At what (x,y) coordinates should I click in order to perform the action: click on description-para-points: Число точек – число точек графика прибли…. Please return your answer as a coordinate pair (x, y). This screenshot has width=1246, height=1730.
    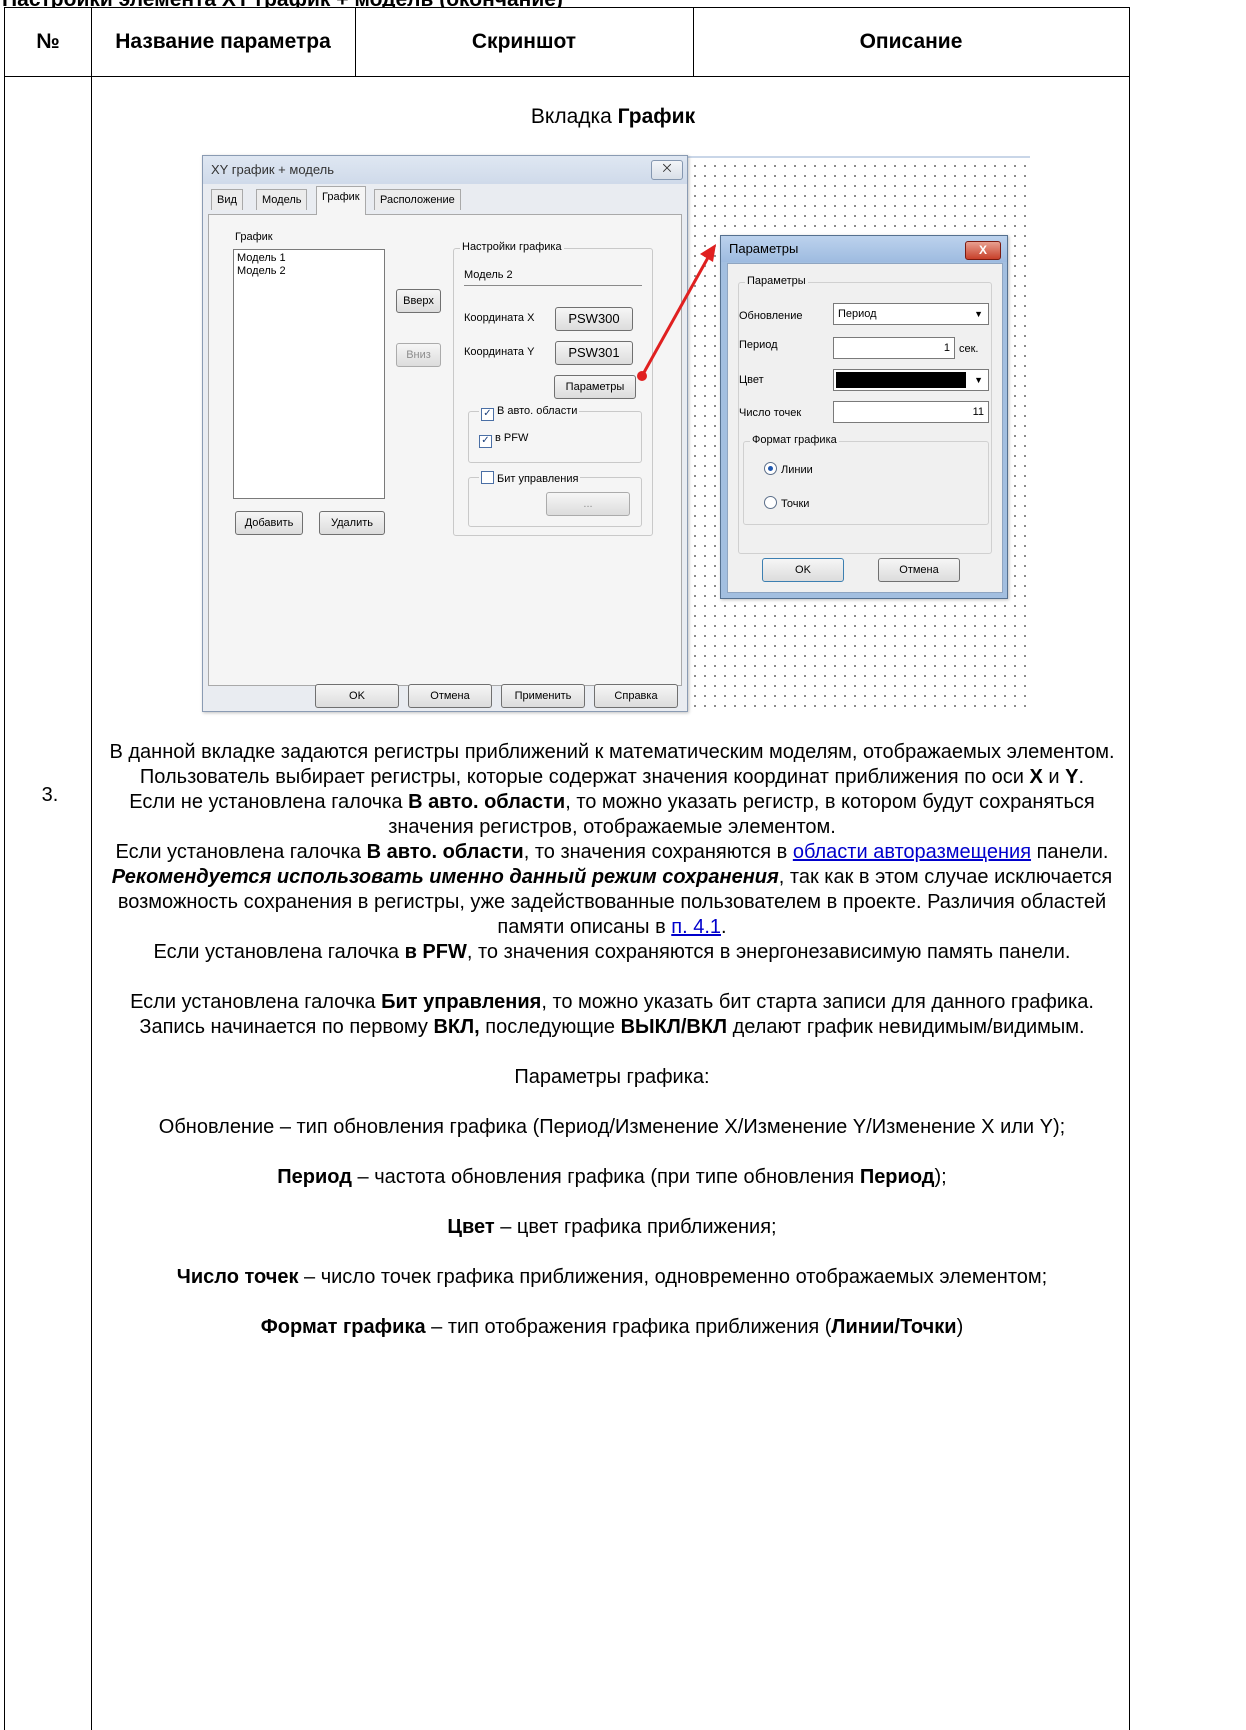
    Looking at the image, I should click on (612, 1277).